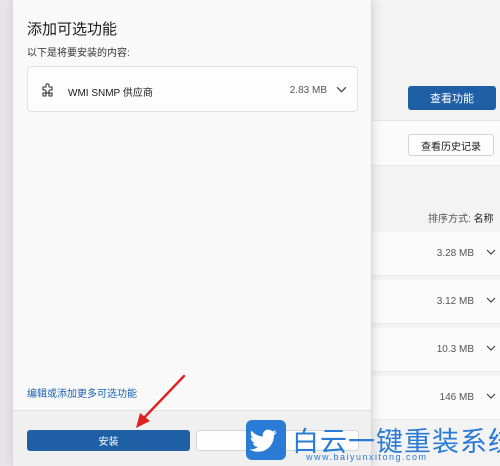 This screenshot has height=466, width=500. Describe the element at coordinates (266, 440) in the screenshot. I see `twitter-bird-logo-icon` at that location.